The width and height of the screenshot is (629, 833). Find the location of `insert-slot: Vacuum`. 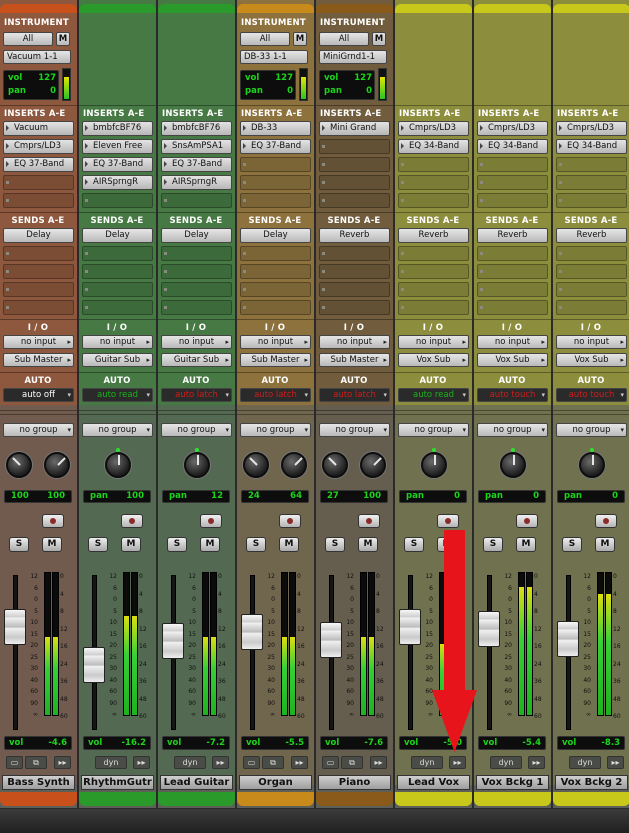

insert-slot: Vacuum is located at coordinates (38, 128).